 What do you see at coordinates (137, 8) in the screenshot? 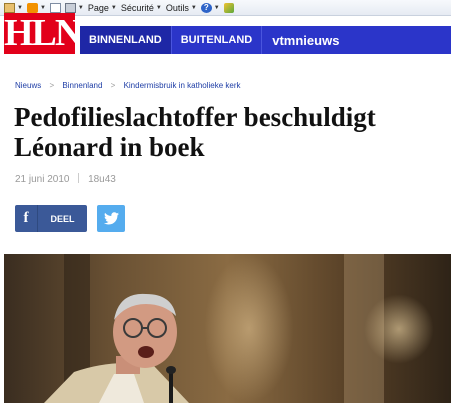
I see `security-menu: Sécurité` at bounding box center [137, 8].